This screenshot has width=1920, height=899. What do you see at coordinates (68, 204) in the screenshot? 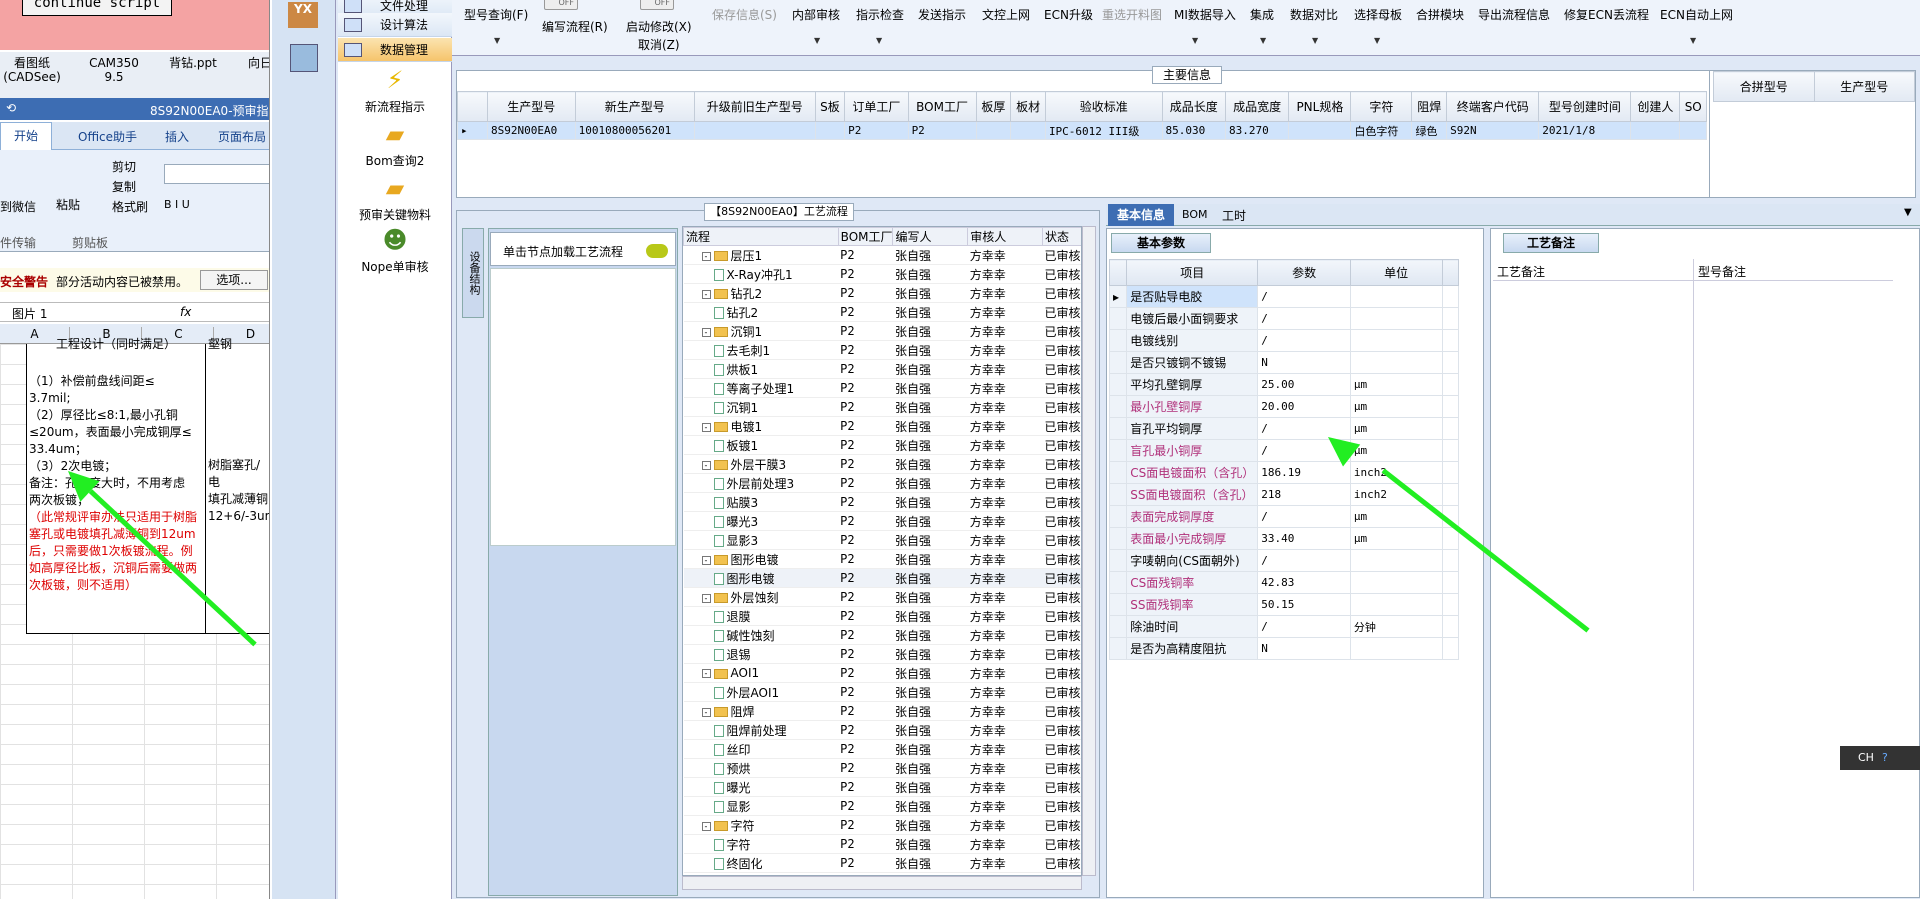
I see `paste-button: 粘贴` at bounding box center [68, 204].